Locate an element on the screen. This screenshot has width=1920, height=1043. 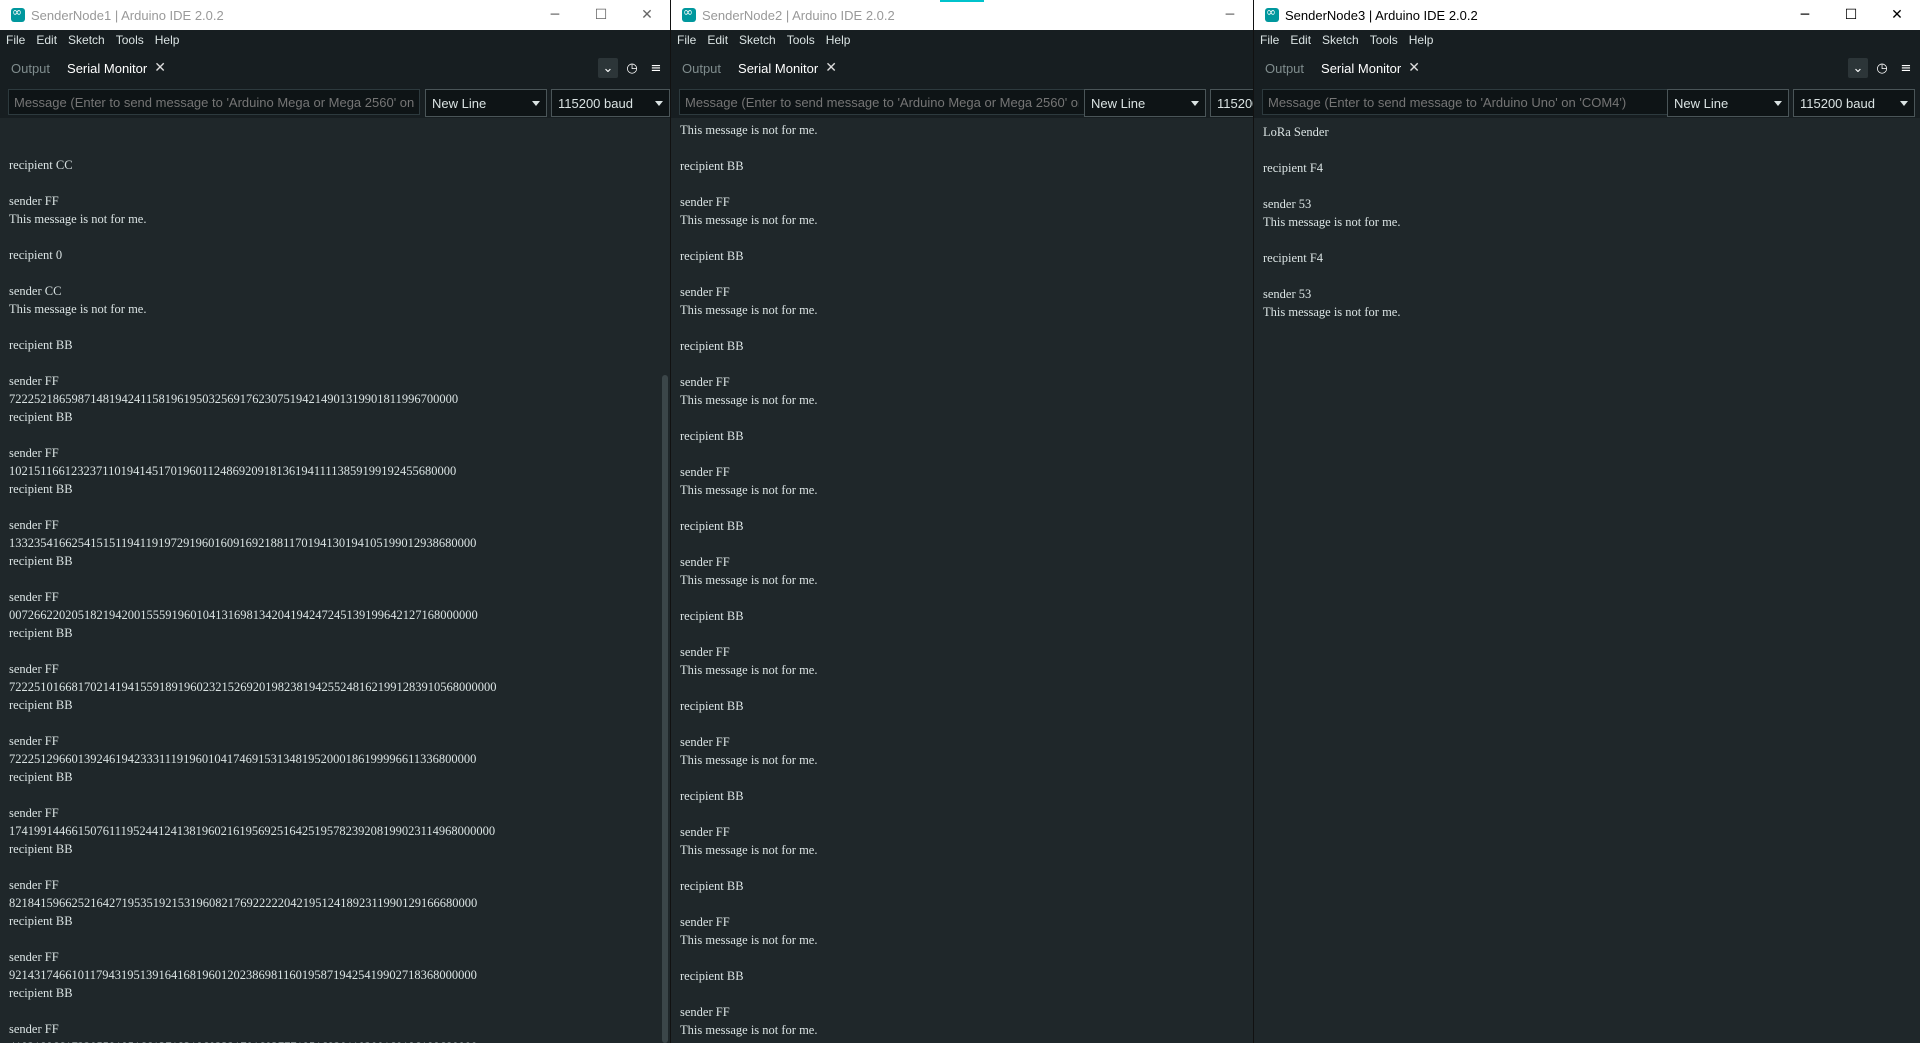
title-bar: SenderNode3 | Arduino IDE 2.0.2 ─ ☐ ✕ is located at coordinates (1587, 15).